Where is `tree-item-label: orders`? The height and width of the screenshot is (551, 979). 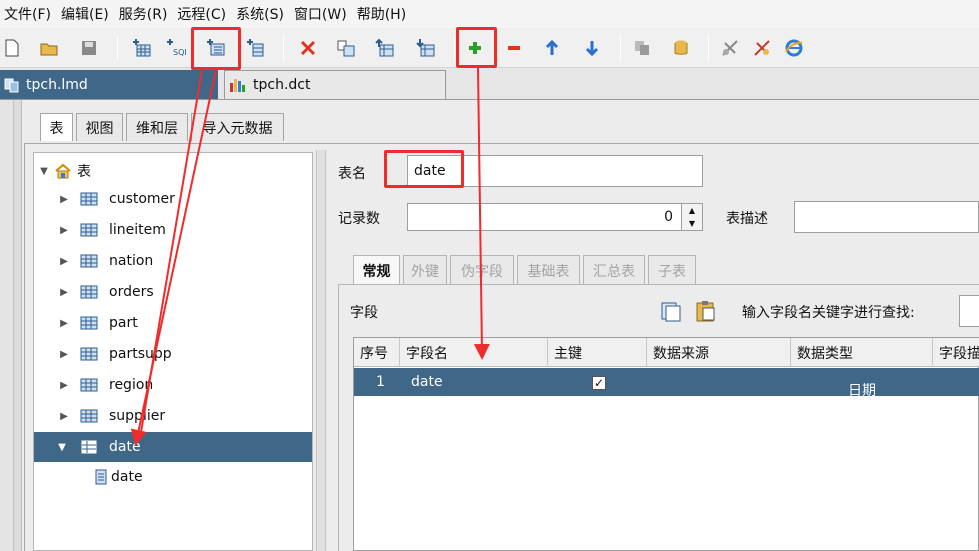
tree-item-label: orders is located at coordinates (131, 292).